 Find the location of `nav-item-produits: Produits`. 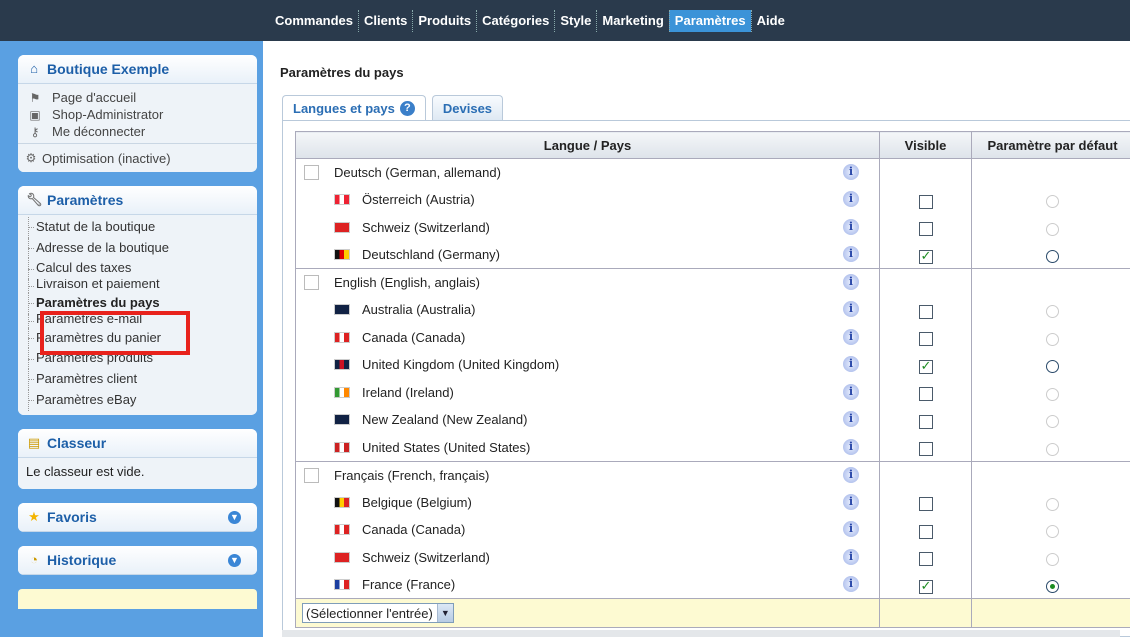

nav-item-produits: Produits is located at coordinates (444, 20).